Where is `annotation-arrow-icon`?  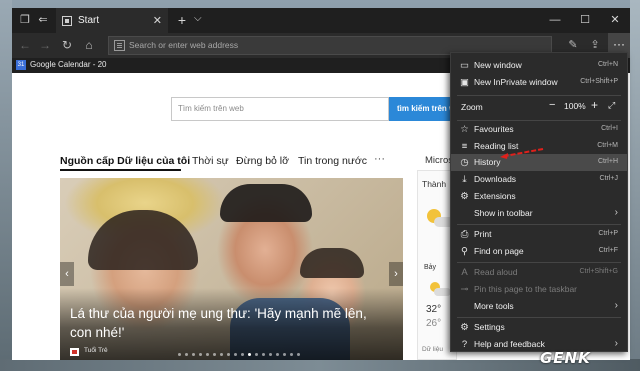
annotation-arrow-icon is located at coordinates (522, 153).